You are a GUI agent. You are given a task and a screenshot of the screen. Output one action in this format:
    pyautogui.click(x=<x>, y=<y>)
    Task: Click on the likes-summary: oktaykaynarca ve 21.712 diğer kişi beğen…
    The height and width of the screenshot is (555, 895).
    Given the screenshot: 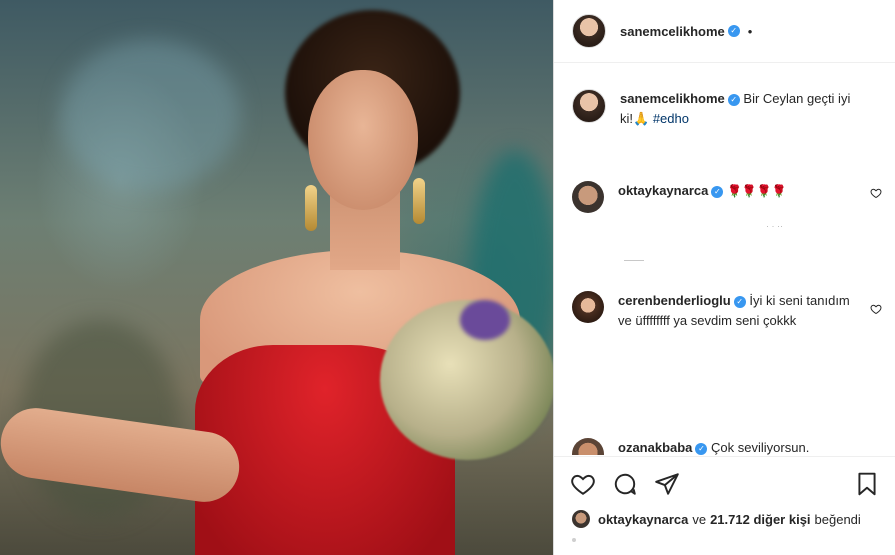 What is the action you would take?
    pyautogui.click(x=718, y=519)
    